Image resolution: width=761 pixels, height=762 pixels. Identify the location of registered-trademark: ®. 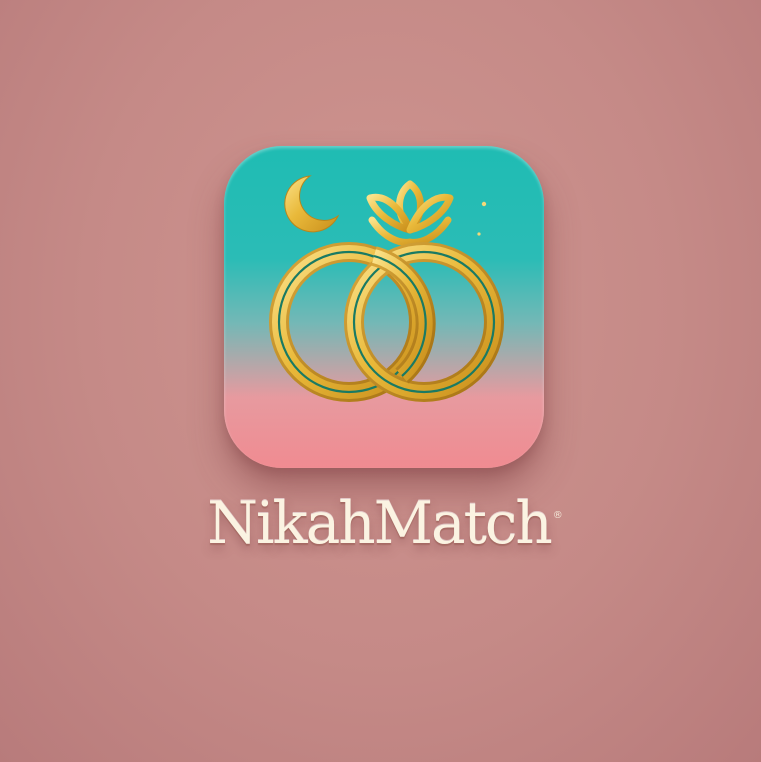
(557, 515).